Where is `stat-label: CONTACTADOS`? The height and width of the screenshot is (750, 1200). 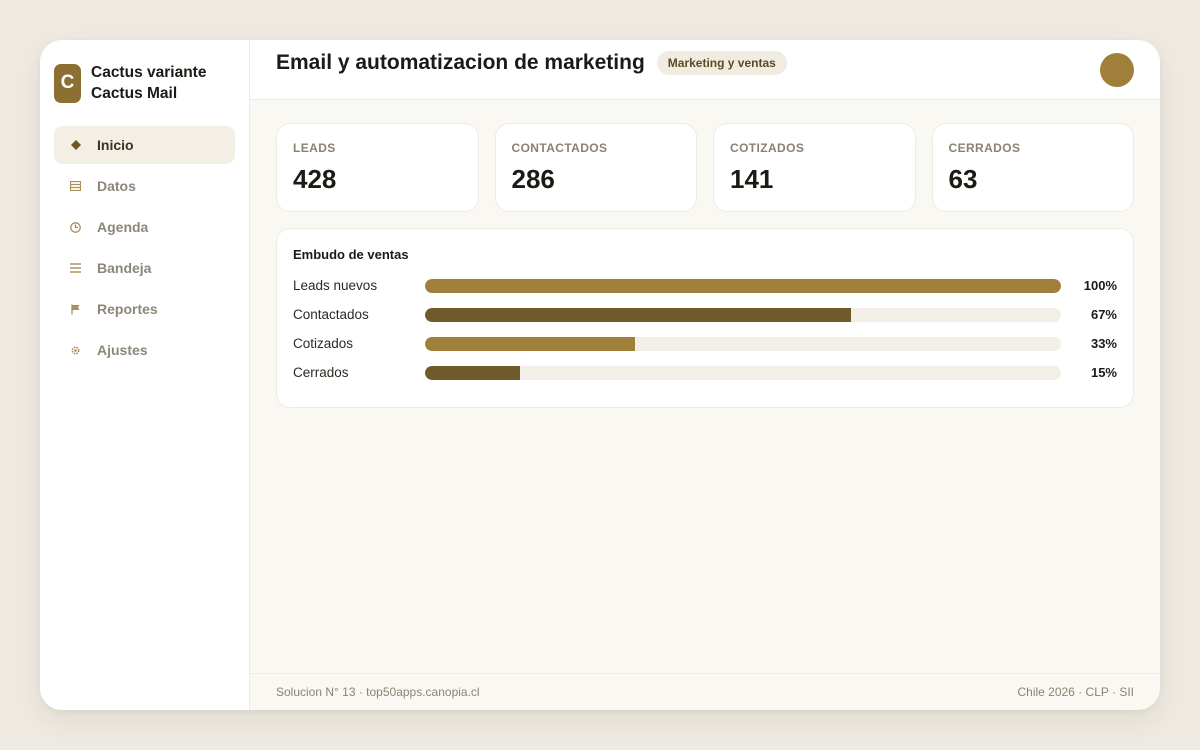
stat-label: CONTACTADOS is located at coordinates (559, 148).